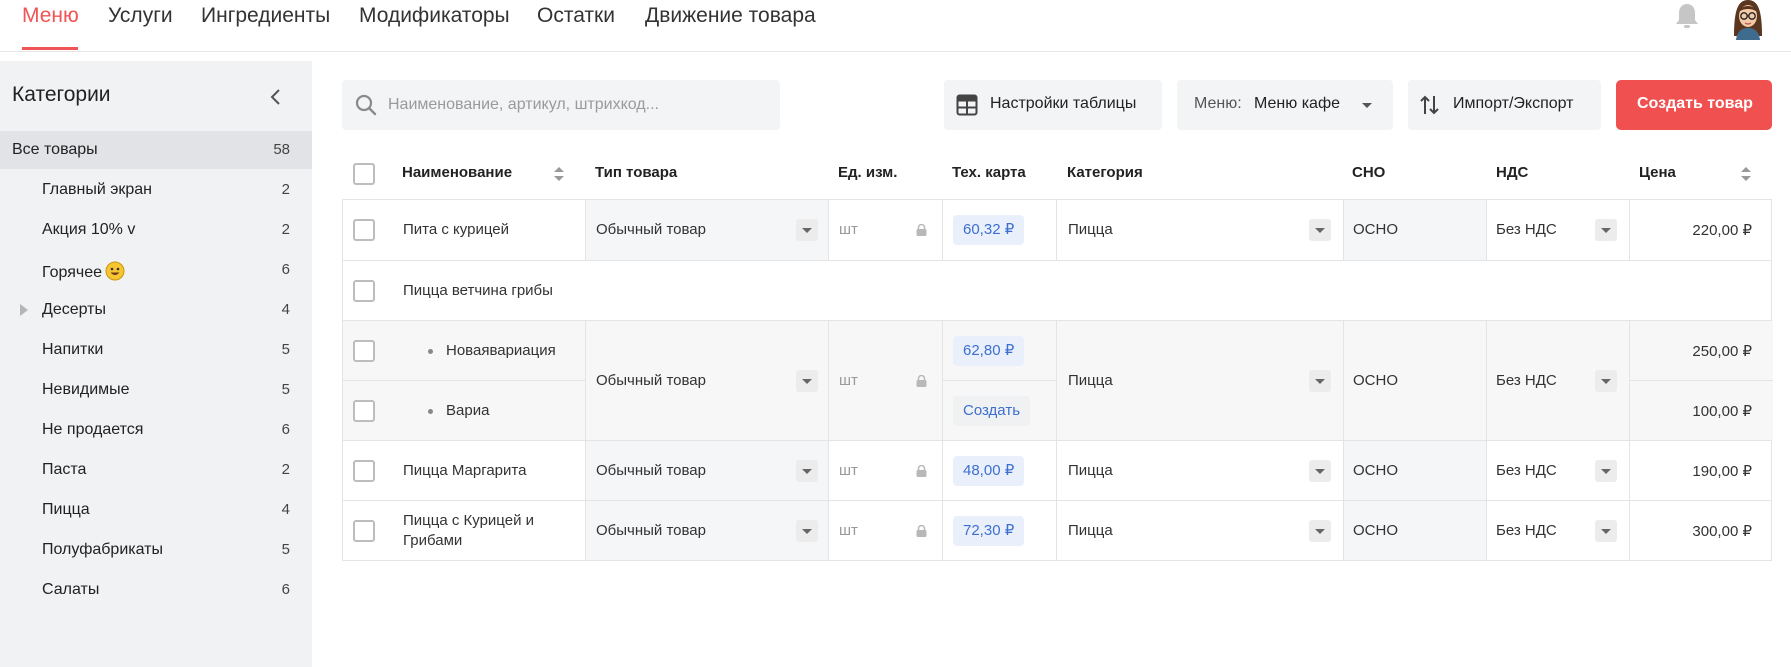  What do you see at coordinates (50, 16) in the screenshot?
I see `tab-menu: Меню` at bounding box center [50, 16].